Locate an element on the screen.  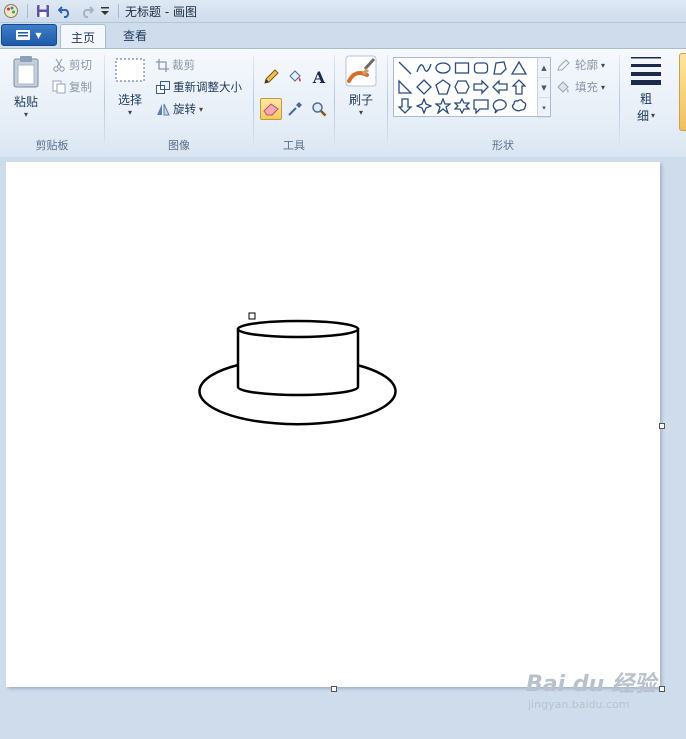
size-lines-icon is located at coordinates (646, 71).